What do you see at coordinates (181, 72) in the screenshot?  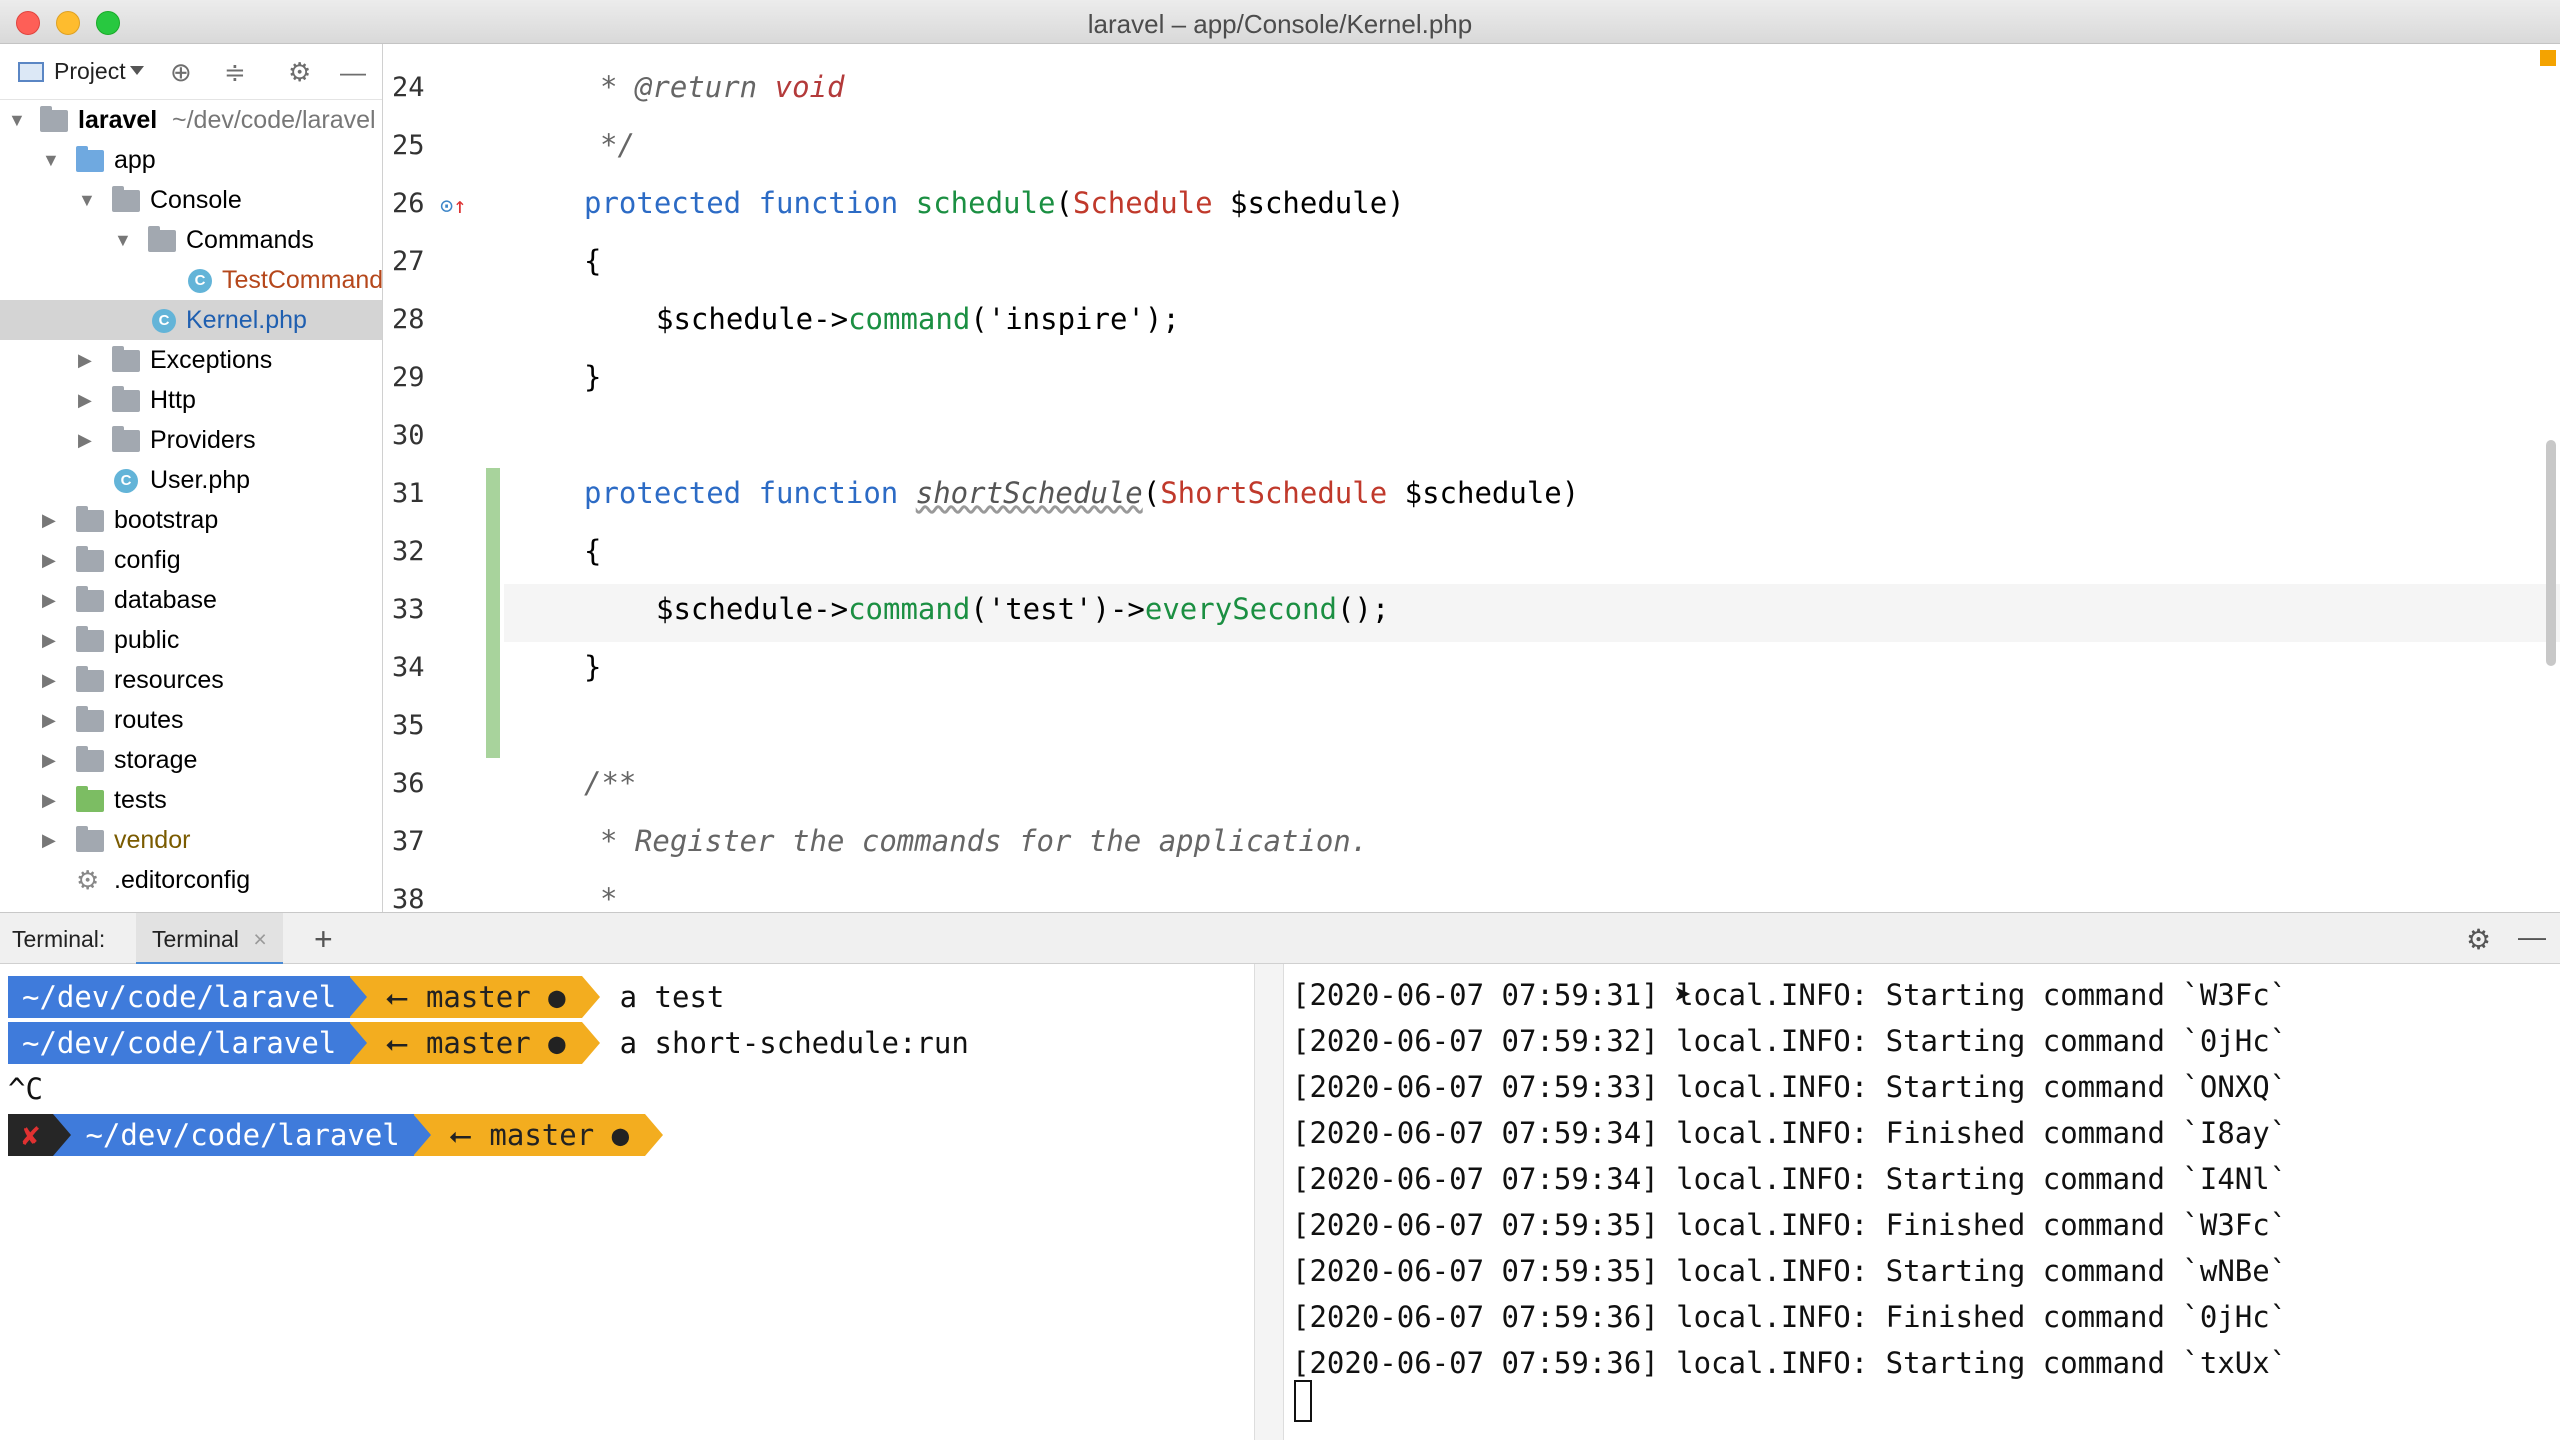 I see `locate-icon: ⊕` at bounding box center [181, 72].